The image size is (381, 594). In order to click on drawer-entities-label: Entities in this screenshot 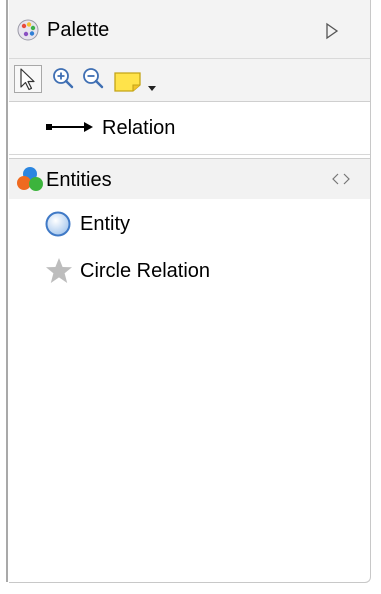, I will do `click(79, 180)`.